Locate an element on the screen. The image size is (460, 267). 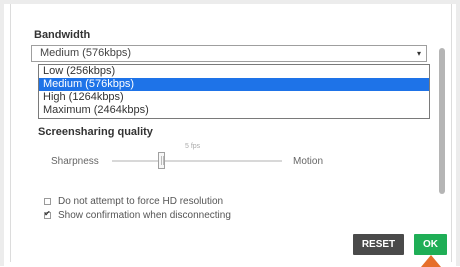
confirm-disconnect-option: Show confirmation when disconnecting is located at coordinates (137, 215).